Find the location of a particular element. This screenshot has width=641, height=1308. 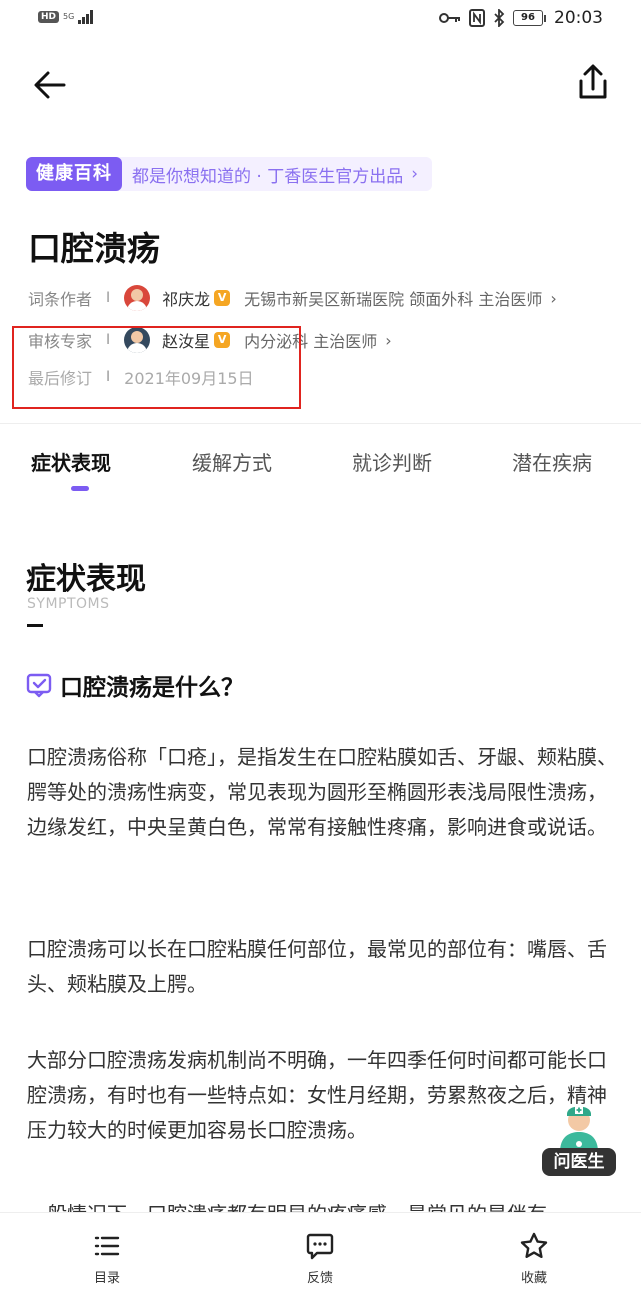

page-title: 口腔溃疡 is located at coordinates (94, 248).